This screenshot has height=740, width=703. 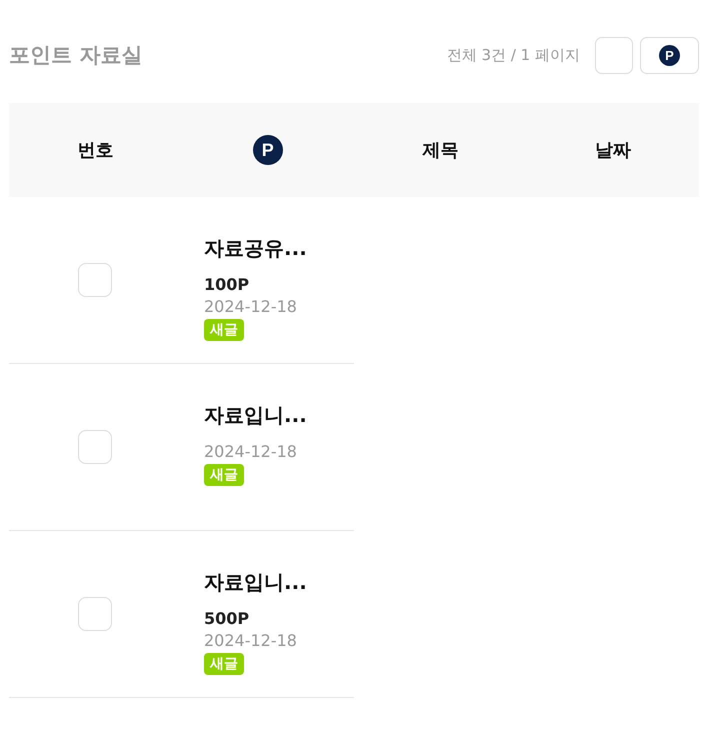 What do you see at coordinates (75, 55) in the screenshot?
I see `page-title: 포인트 자료실` at bounding box center [75, 55].